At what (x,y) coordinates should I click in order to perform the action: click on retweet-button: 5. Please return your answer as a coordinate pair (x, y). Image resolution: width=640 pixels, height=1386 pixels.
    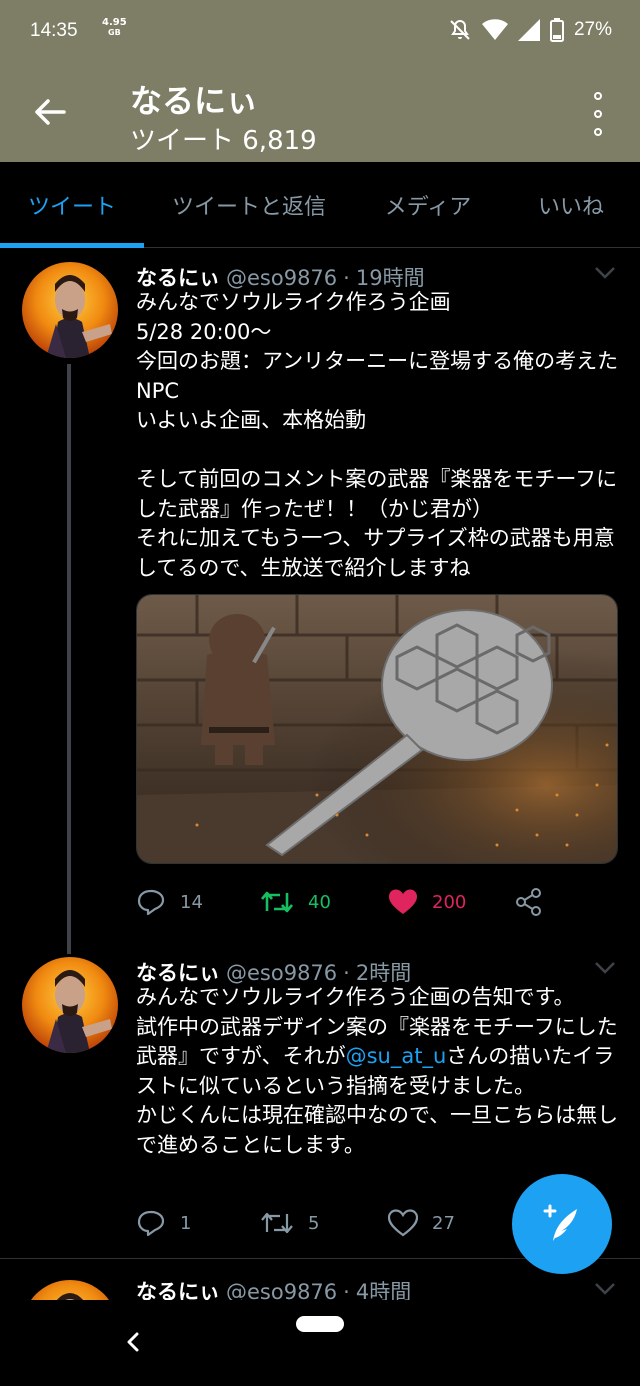
    Looking at the image, I should click on (289, 1223).